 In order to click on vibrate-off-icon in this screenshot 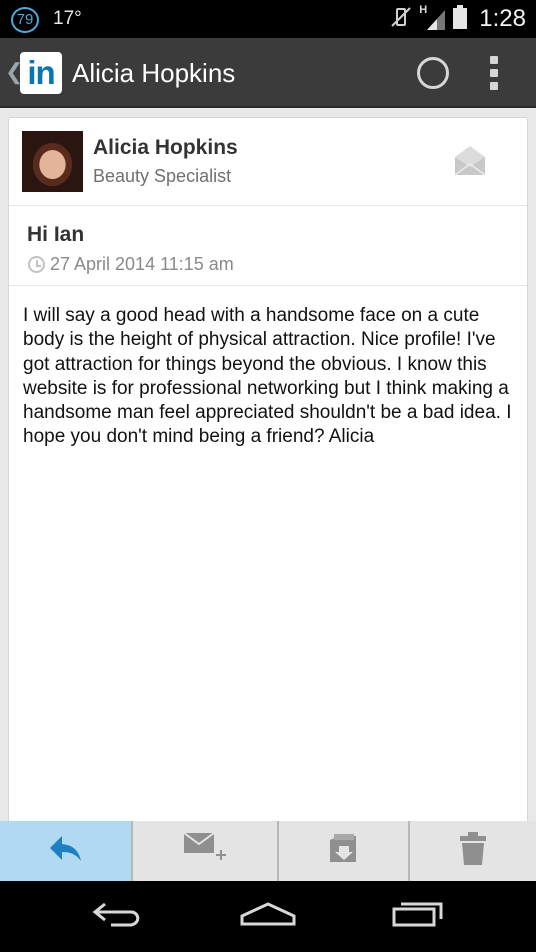, I will do `click(401, 19)`.